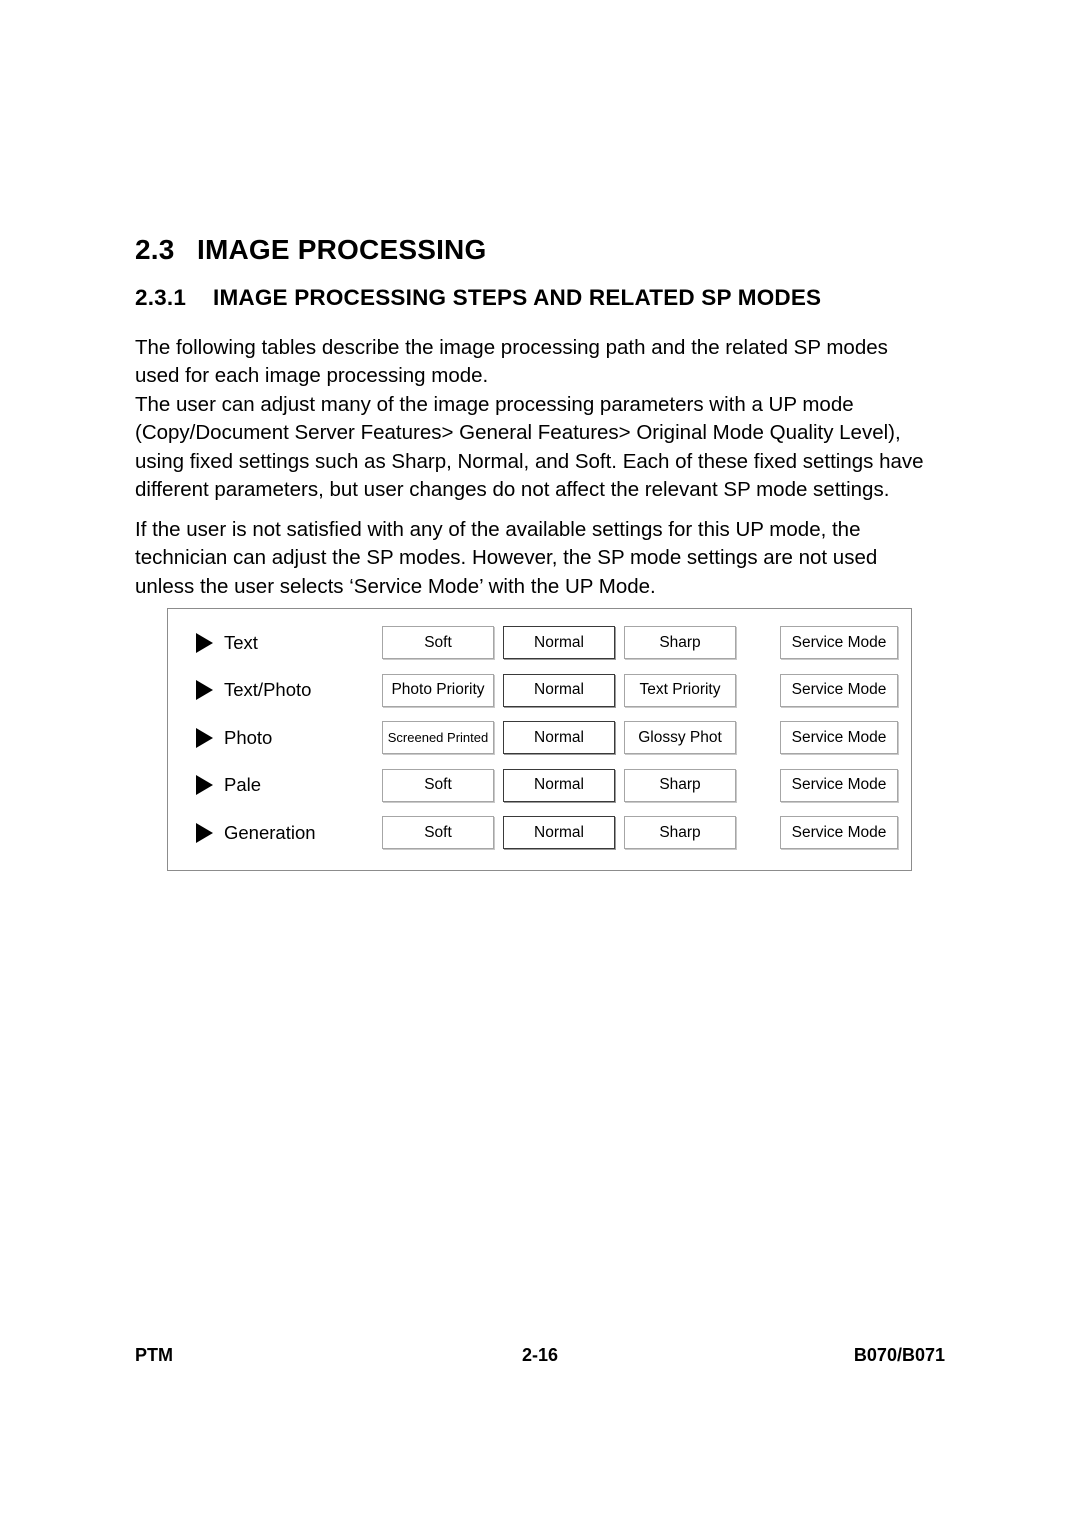 Image resolution: width=1080 pixels, height=1528 pixels. Describe the element at coordinates (680, 738) in the screenshot. I see `mode-option-button: Glossy Phot` at that location.